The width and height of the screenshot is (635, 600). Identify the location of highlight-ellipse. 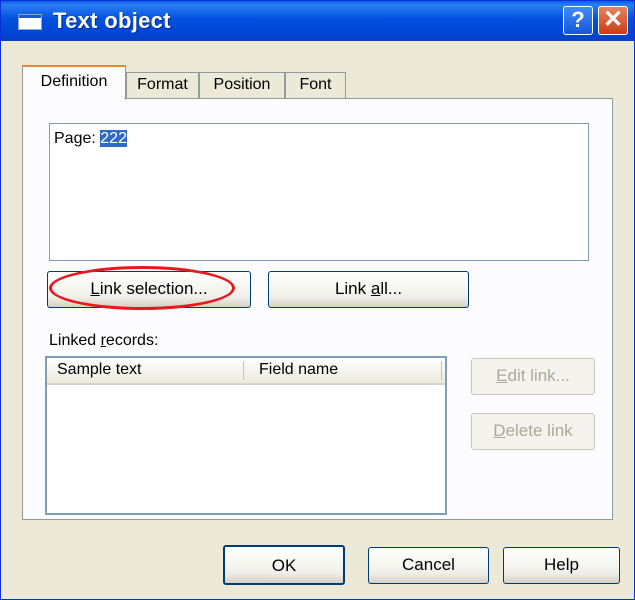
(142, 288).